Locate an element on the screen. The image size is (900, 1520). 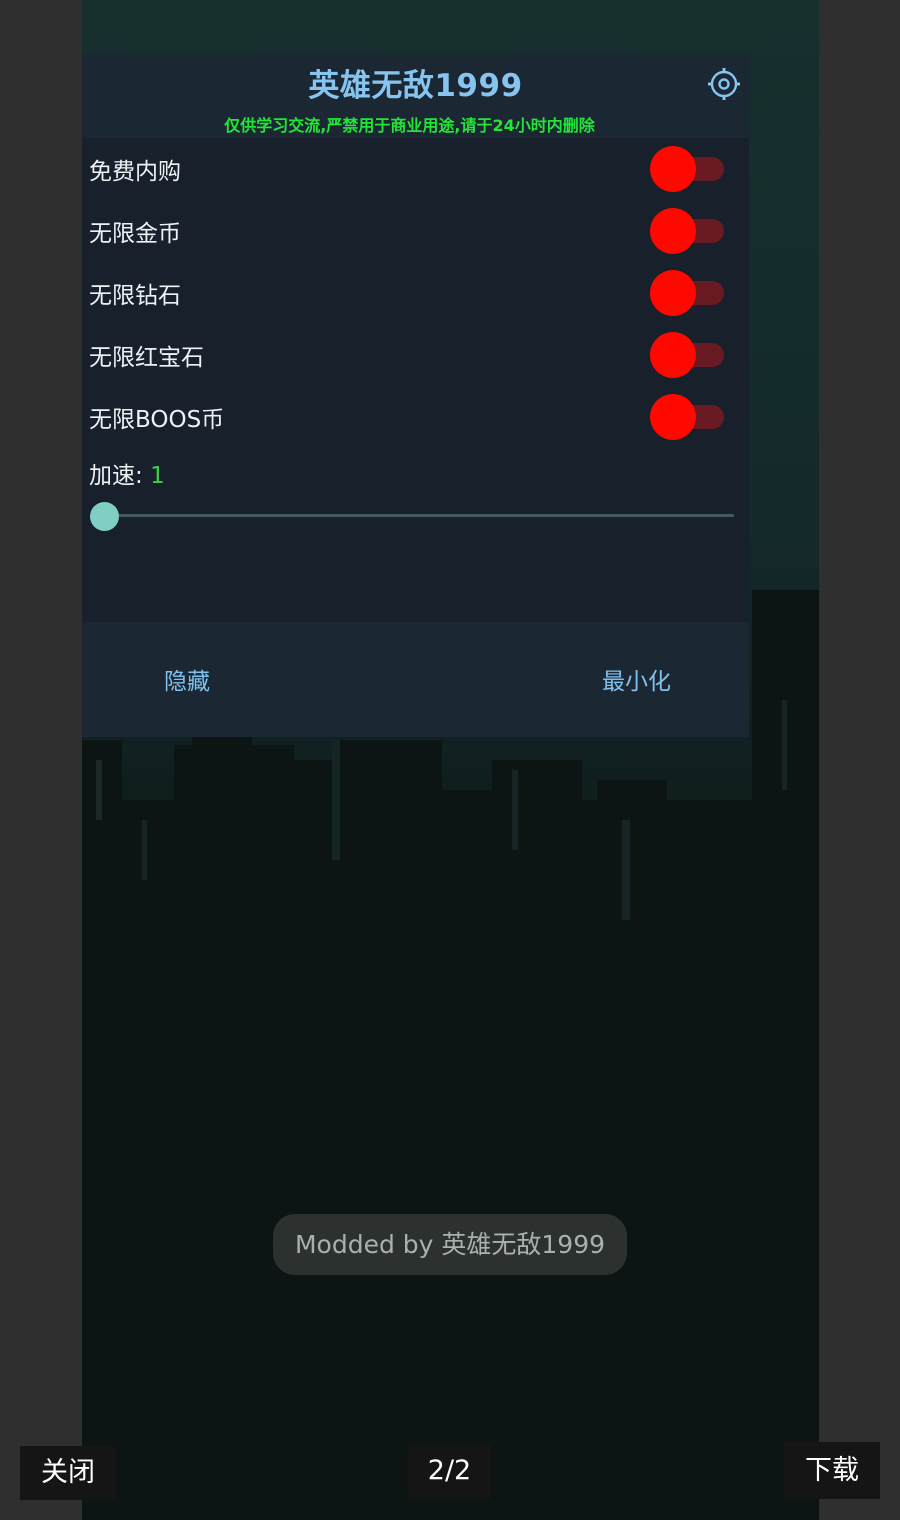
slider-rail is located at coordinates (419, 515).